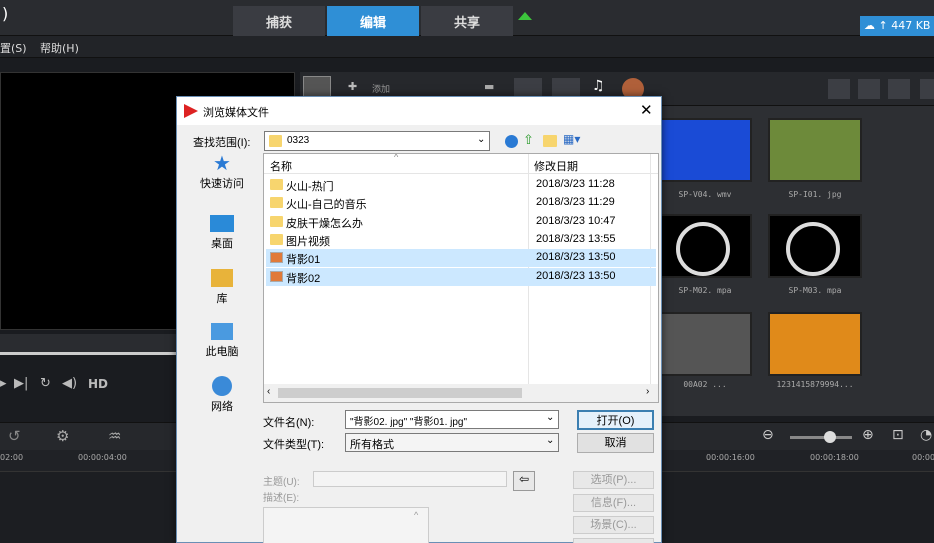 This screenshot has height=543, width=934. What do you see at coordinates (114, 436) in the screenshot?
I see `audio-wave-icon: ♒` at bounding box center [114, 436].